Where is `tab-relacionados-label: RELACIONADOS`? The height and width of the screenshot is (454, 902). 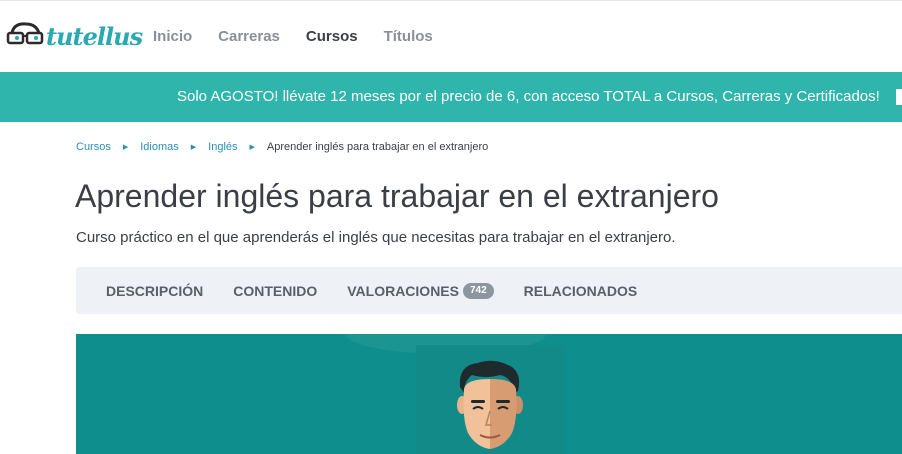
tab-relacionados-label: RELACIONADOS is located at coordinates (580, 290).